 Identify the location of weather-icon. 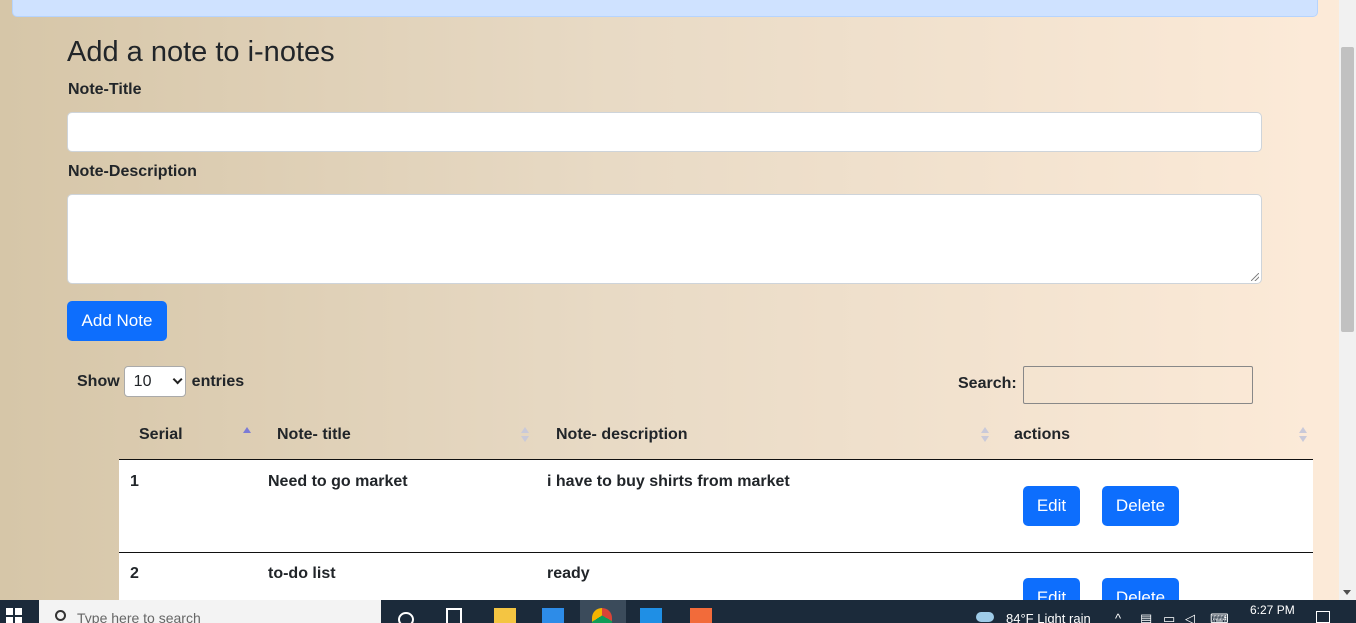
(985, 617).